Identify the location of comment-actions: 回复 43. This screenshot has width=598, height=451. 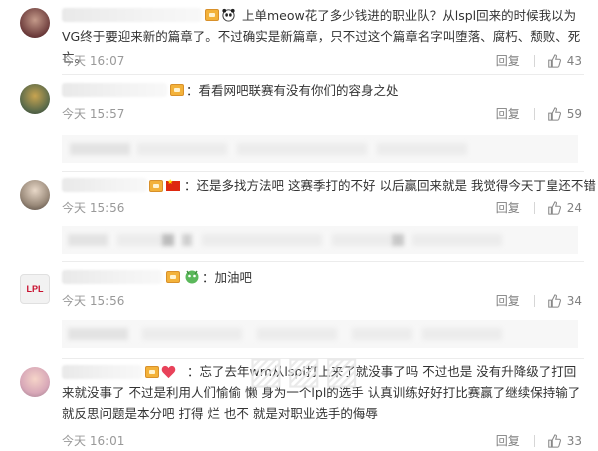
(539, 60).